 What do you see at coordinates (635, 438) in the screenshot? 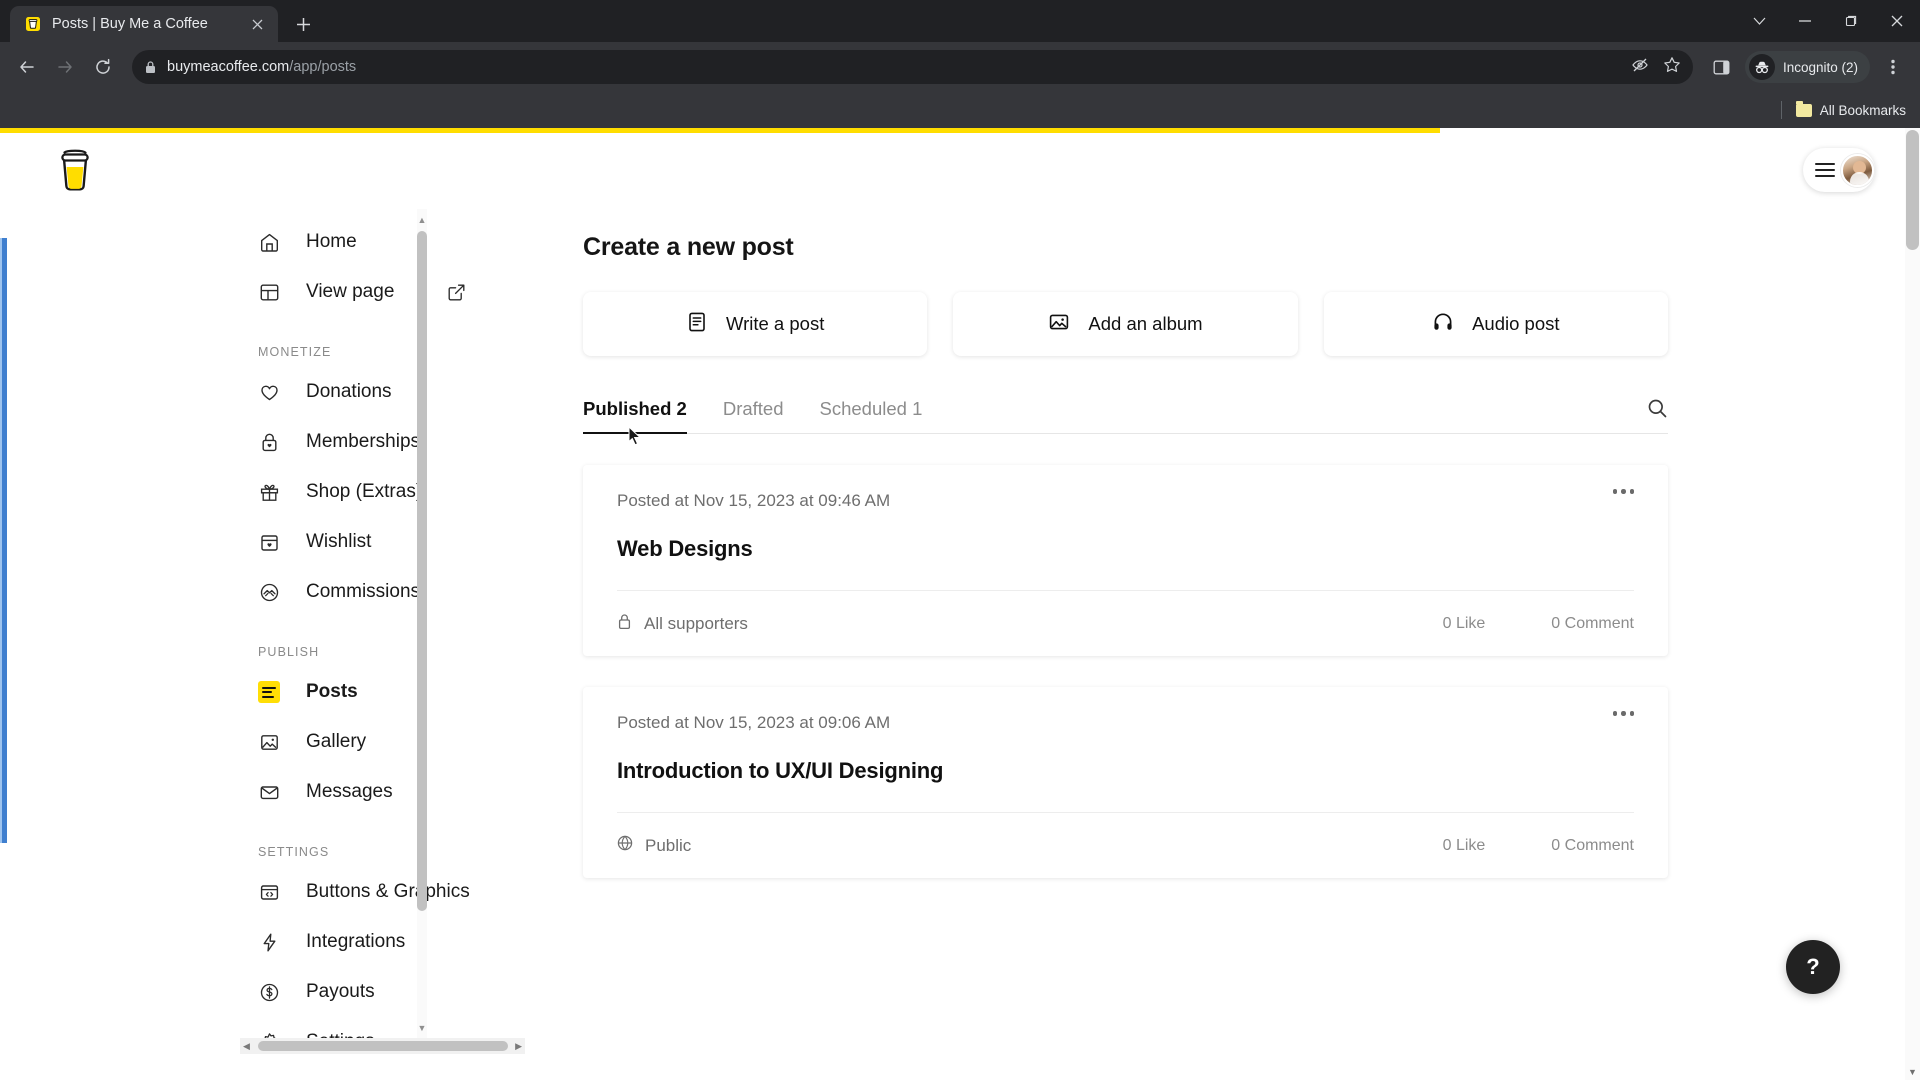
I see `mouse-cursor` at bounding box center [635, 438].